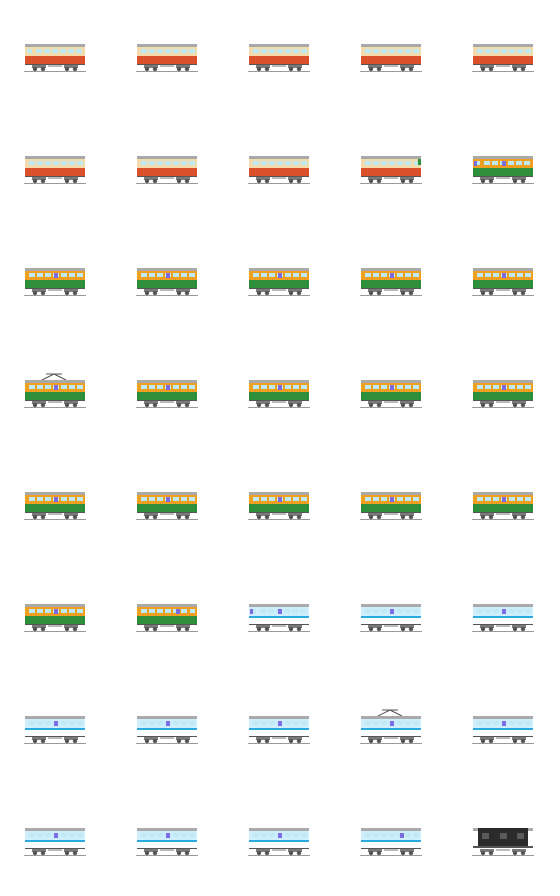  I want to click on sticker-shonan-motor-car, so click(55, 393).